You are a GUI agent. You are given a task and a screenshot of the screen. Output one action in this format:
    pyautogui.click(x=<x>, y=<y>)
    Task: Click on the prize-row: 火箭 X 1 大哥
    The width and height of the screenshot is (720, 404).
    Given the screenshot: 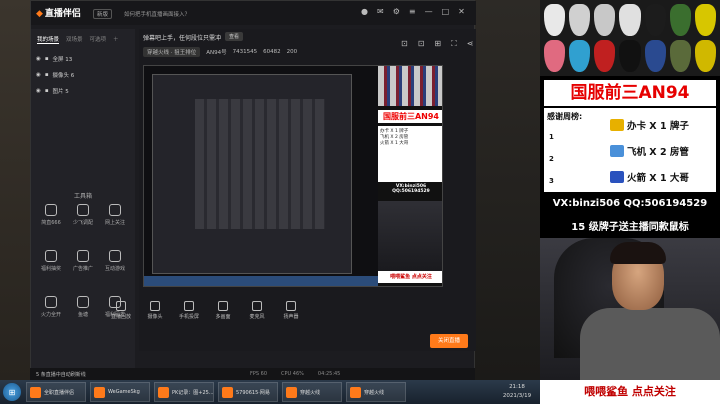 What is the action you would take?
    pyautogui.click(x=649, y=177)
    